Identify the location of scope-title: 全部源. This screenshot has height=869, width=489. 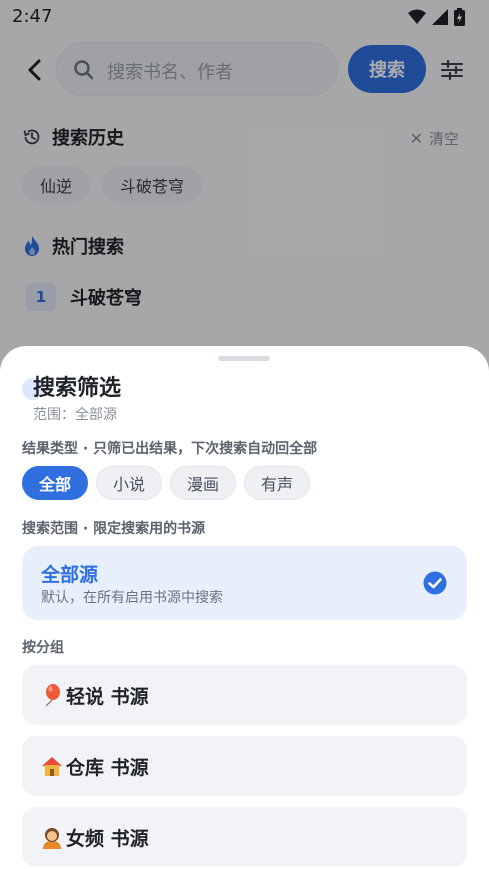
(70, 575).